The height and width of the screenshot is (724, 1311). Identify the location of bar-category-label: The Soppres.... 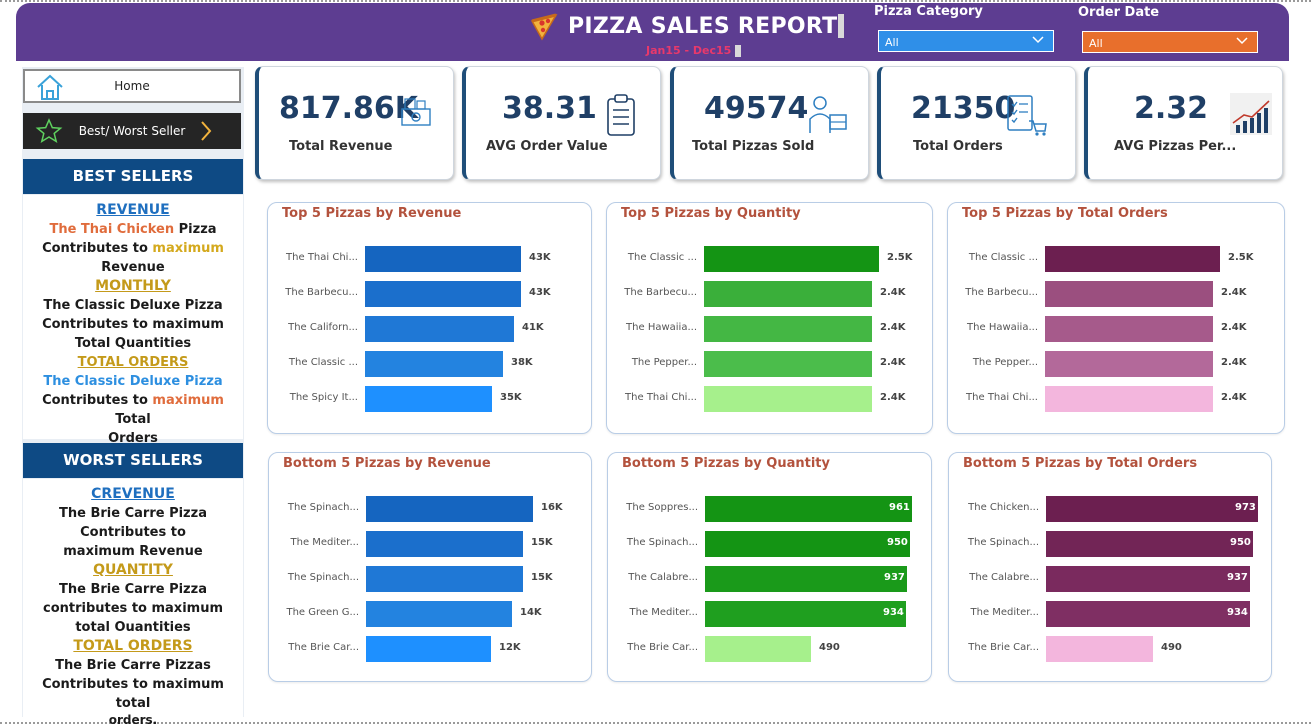
(662, 507).